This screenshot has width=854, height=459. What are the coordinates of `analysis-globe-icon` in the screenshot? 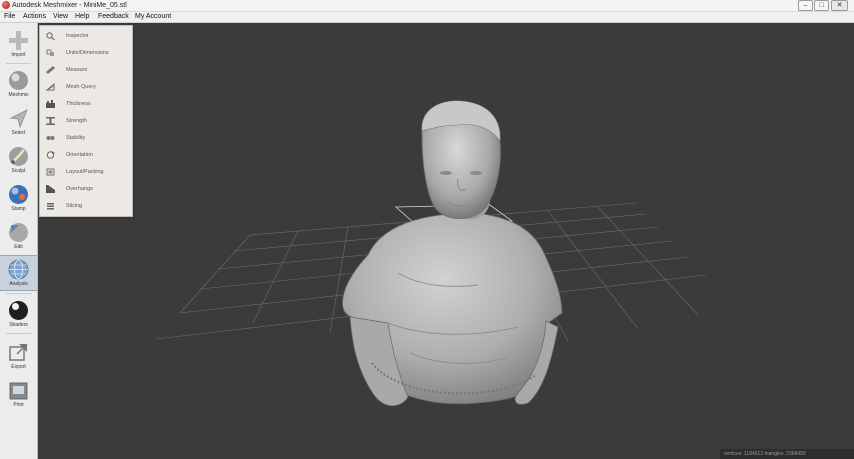 It's located at (18, 269).